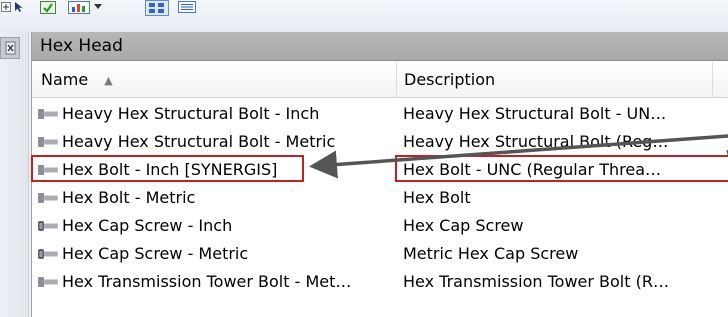 The height and width of the screenshot is (317, 728). I want to click on annotation-arrows, so click(518, 156).